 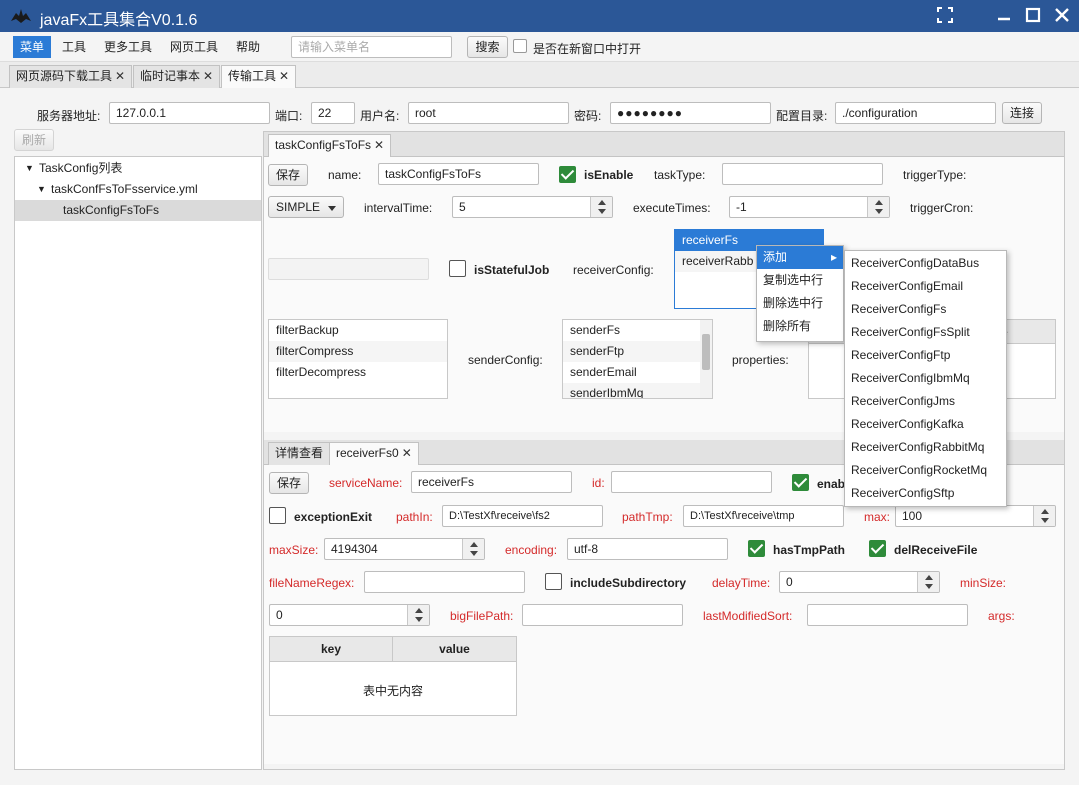 What do you see at coordinates (800, 303) in the screenshot?
I see `menu-item-delete-row: 删除选中行` at bounding box center [800, 303].